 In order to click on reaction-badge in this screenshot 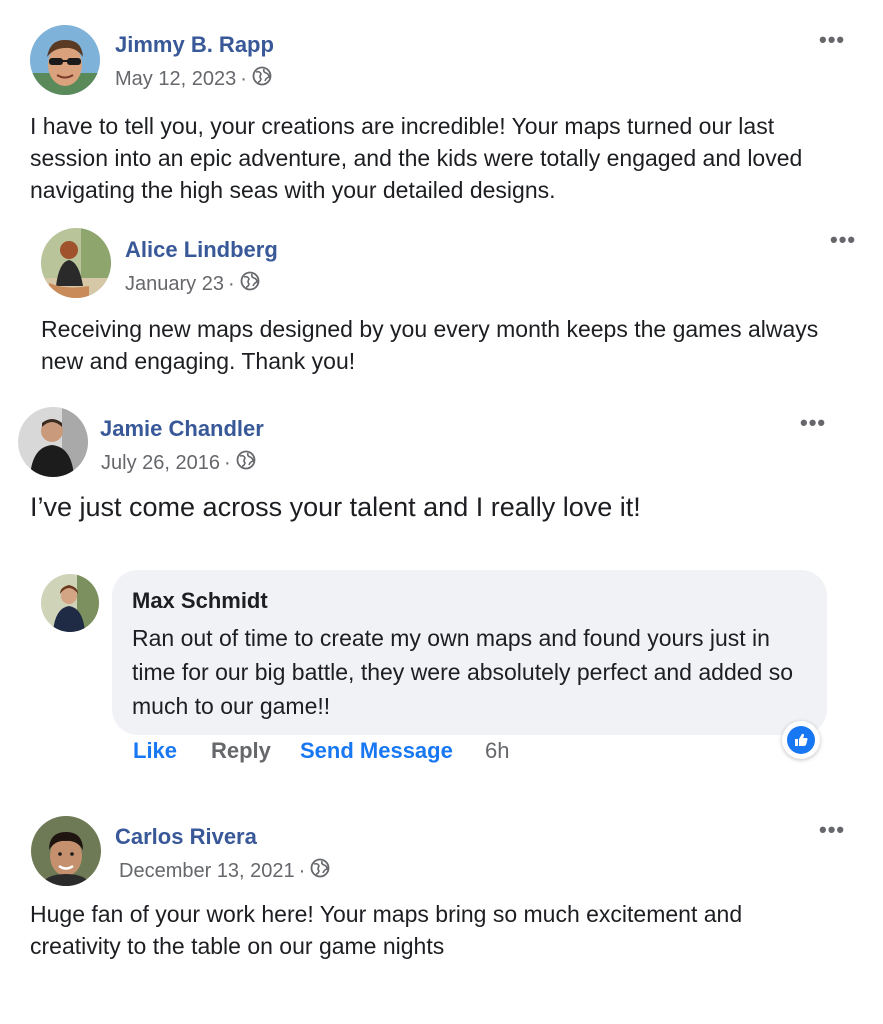, I will do `click(801, 740)`.